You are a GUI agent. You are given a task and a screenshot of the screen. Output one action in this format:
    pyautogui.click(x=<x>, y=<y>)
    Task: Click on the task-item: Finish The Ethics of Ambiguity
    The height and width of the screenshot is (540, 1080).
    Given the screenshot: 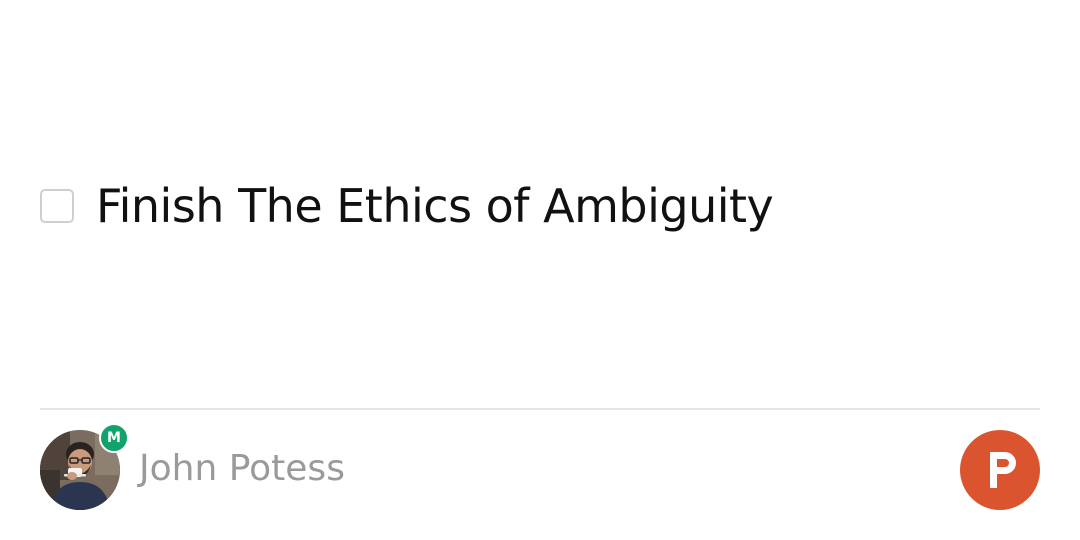 What is the action you would take?
    pyautogui.click(x=407, y=206)
    